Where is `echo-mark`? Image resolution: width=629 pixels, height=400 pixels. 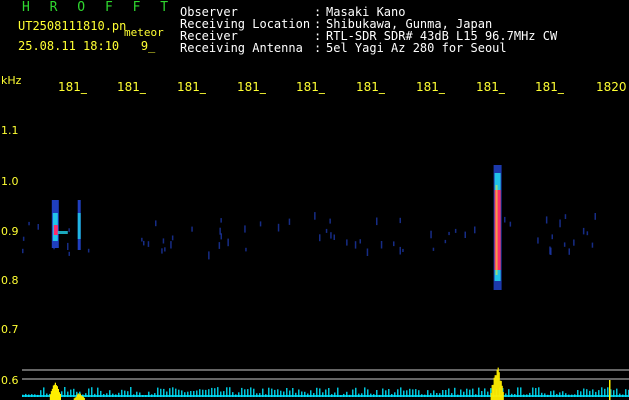
echo-mark is located at coordinates (55, 230).